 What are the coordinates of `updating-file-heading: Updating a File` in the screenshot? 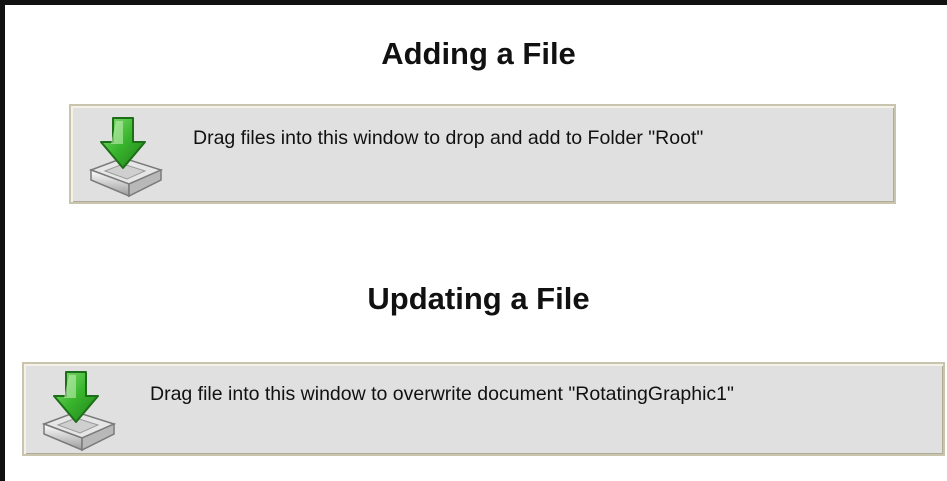 It's located at (478, 298).